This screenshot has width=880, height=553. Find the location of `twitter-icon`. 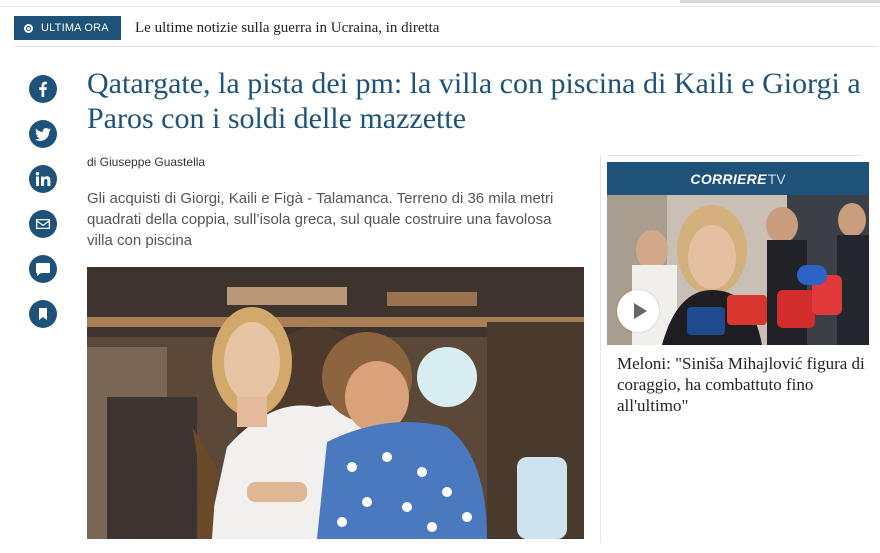

twitter-icon is located at coordinates (43, 134).